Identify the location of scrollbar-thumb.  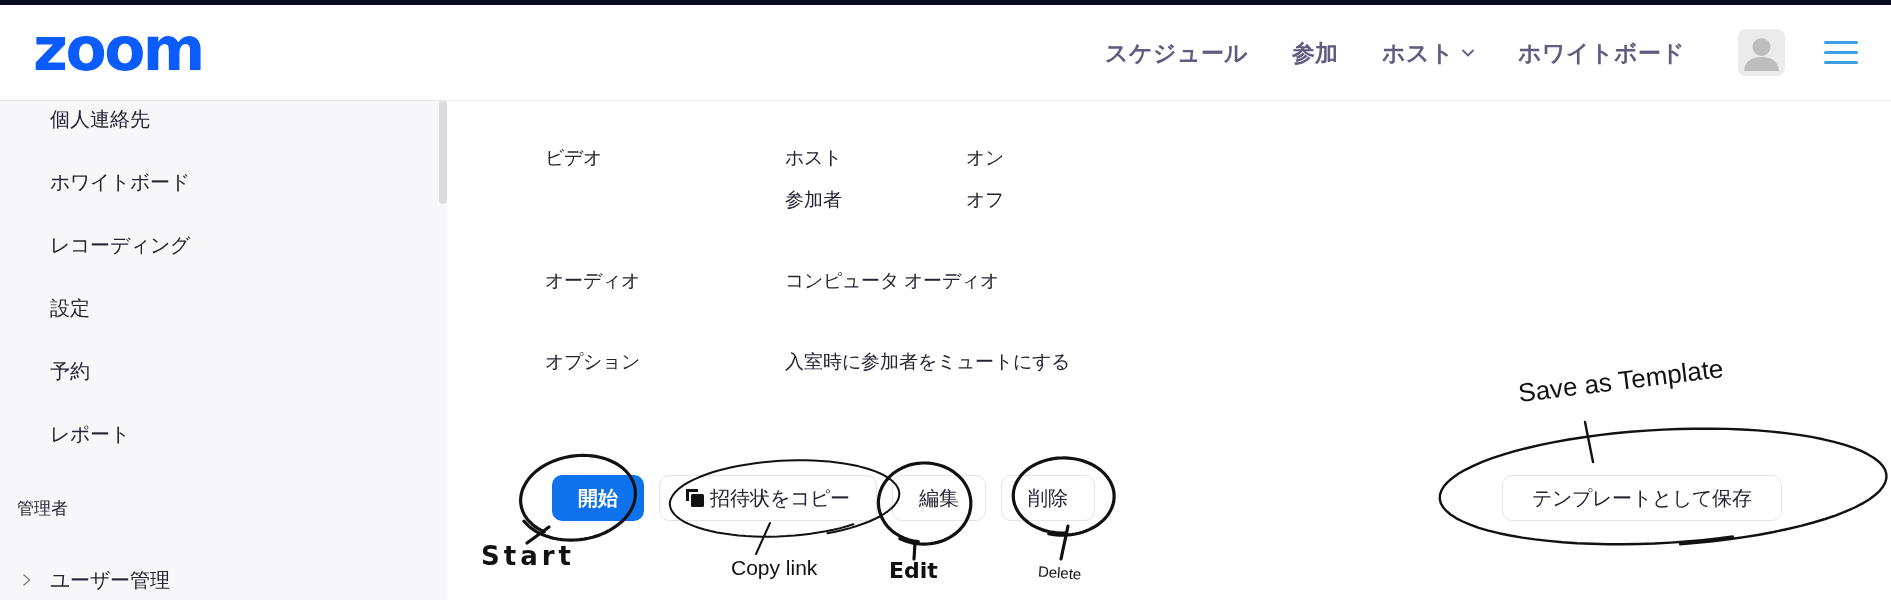
(443, 152).